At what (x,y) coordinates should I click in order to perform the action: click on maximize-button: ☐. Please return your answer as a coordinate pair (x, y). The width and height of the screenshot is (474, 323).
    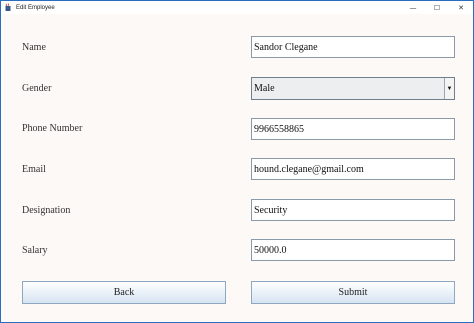
    Looking at the image, I should click on (437, 7).